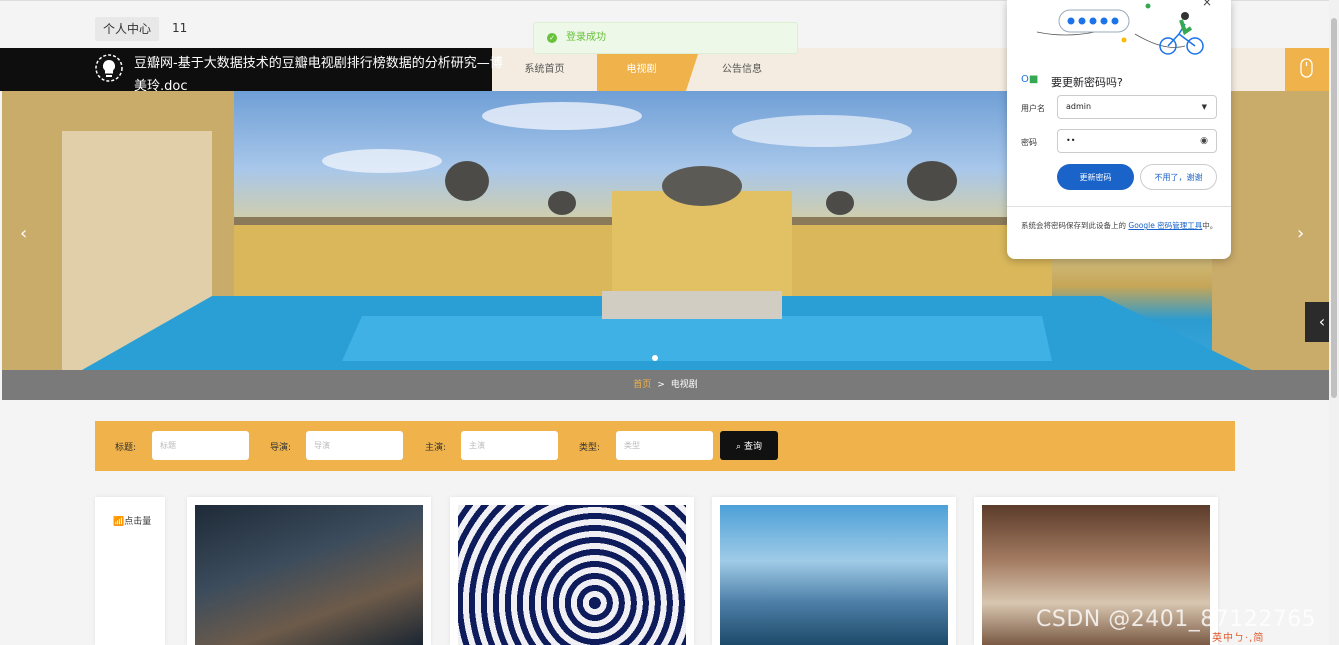 The image size is (1339, 645). What do you see at coordinates (1073, 225) in the screenshot?
I see `footer-text: 系统会将密码保存到此设备上的` at bounding box center [1073, 225].